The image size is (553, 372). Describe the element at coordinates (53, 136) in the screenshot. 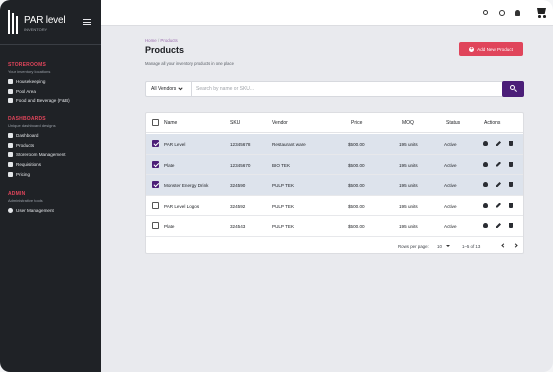

I see `sidebar-item-dashboard: Dashboard` at that location.